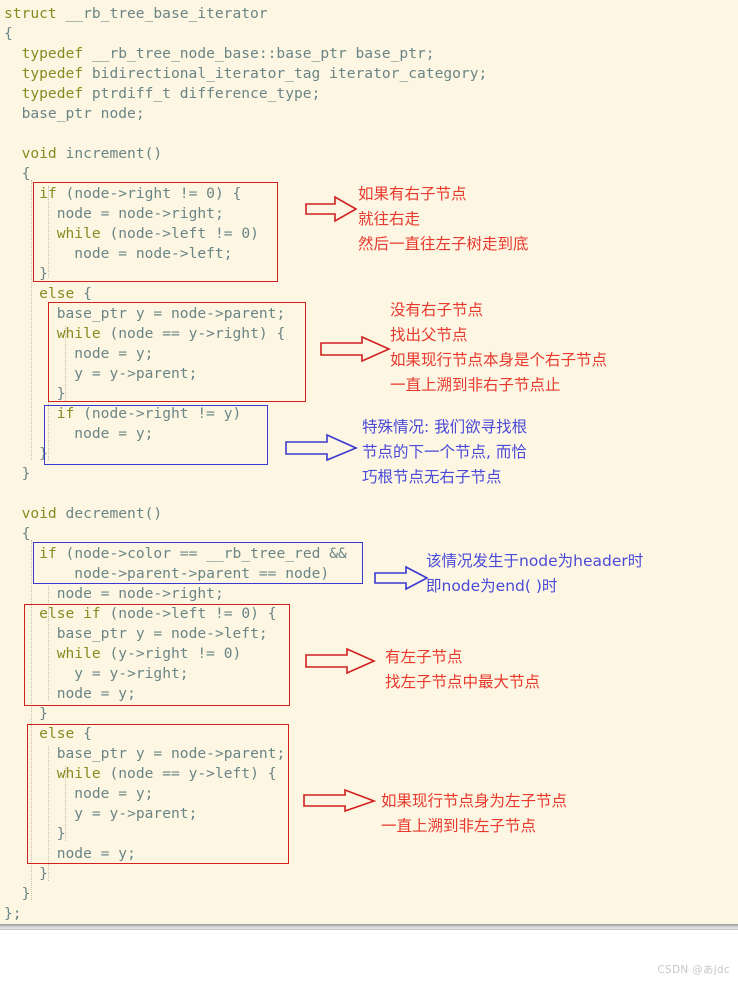 This screenshot has width=738, height=985. I want to click on note-line: 巧根节点无右子节点, so click(432, 477).